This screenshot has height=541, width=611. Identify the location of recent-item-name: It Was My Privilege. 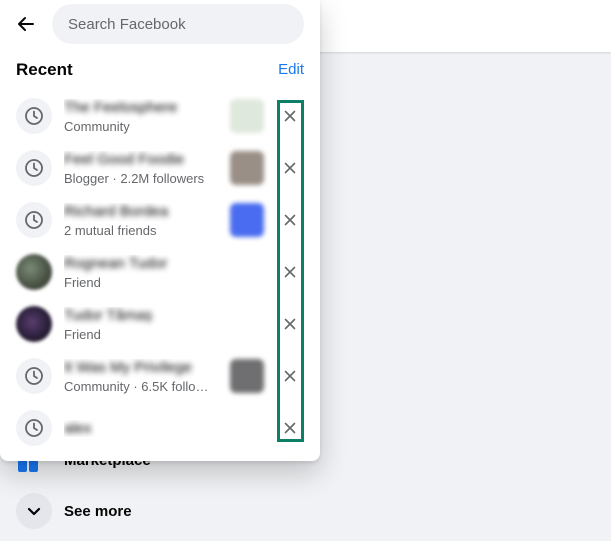
(128, 367).